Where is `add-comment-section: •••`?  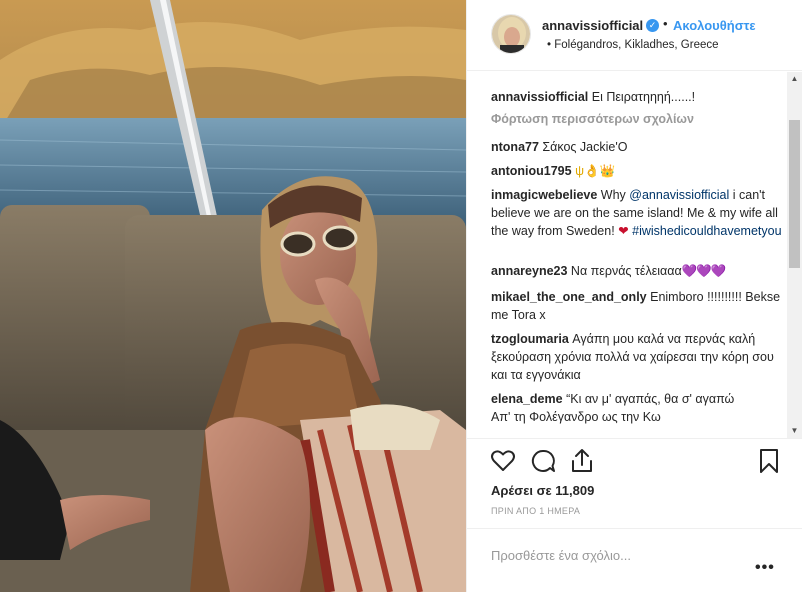 add-comment-section: ••• is located at coordinates (634, 560).